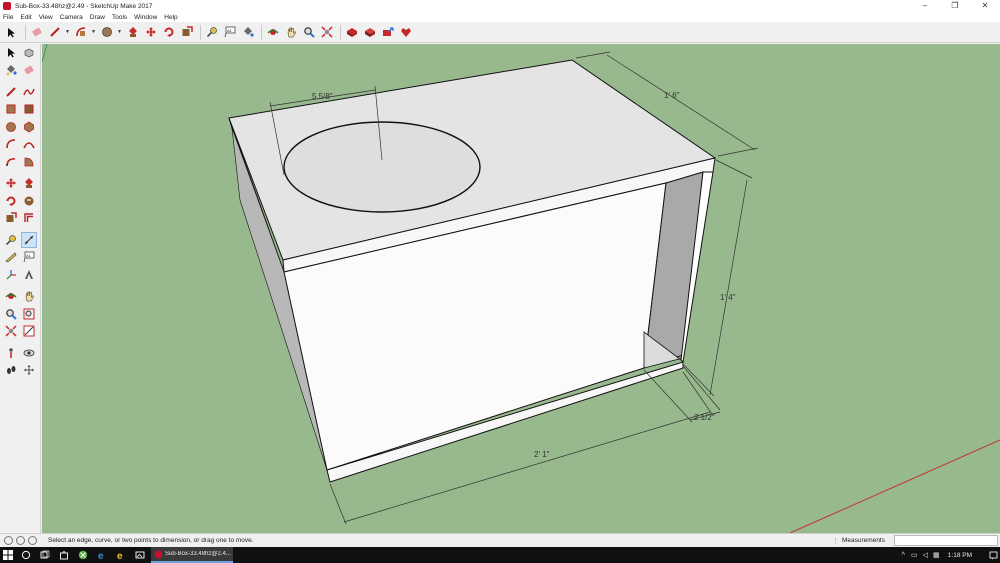 This screenshot has width=1000, height=563. What do you see at coordinates (11, 257) in the screenshot?
I see `protractor-icon` at bounding box center [11, 257].